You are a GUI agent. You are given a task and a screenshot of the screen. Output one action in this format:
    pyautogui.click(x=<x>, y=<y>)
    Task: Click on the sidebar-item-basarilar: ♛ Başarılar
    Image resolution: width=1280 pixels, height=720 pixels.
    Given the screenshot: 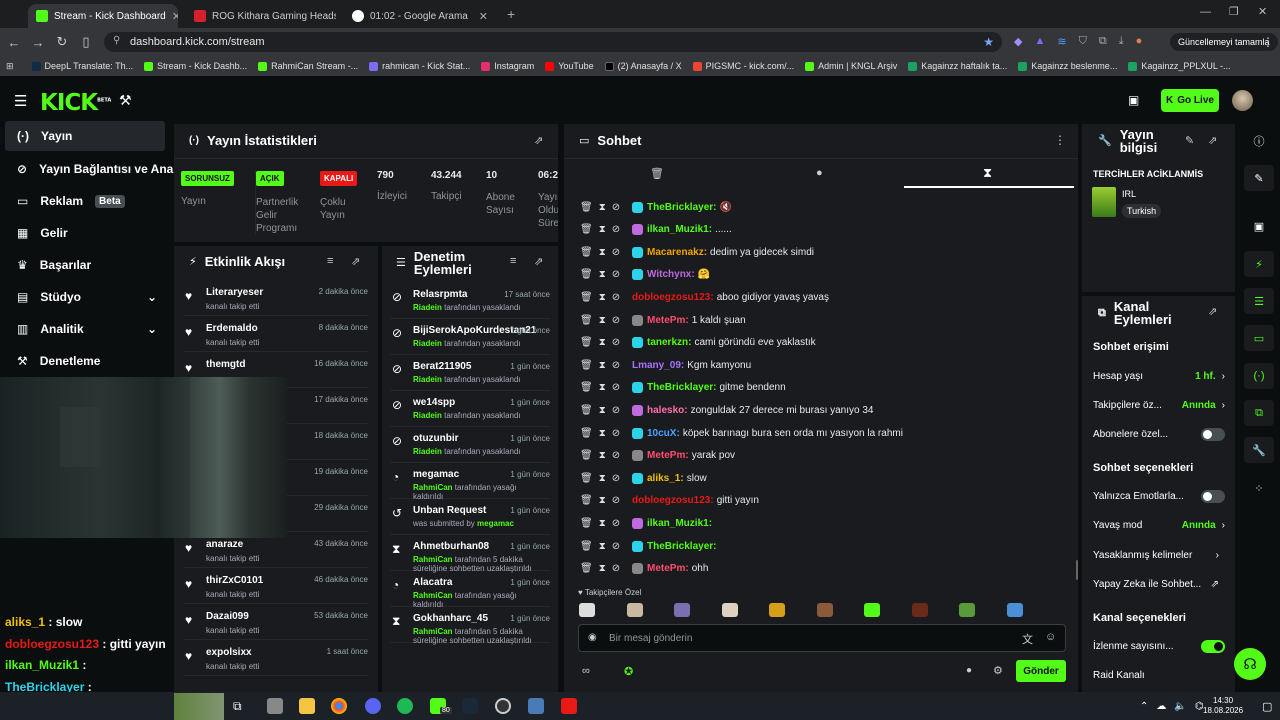 What is the action you would take?
    pyautogui.click(x=85, y=265)
    